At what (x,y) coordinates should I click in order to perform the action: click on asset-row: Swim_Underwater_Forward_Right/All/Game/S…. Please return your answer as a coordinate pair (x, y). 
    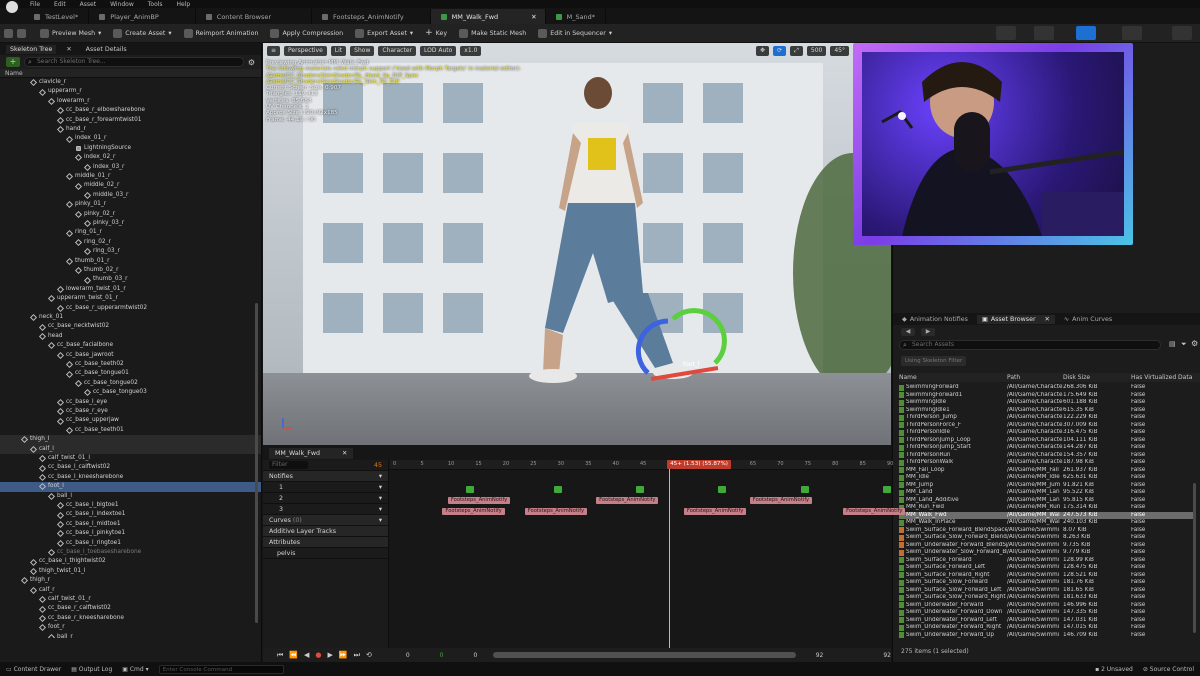
    Looking at the image, I should click on (1047, 628).